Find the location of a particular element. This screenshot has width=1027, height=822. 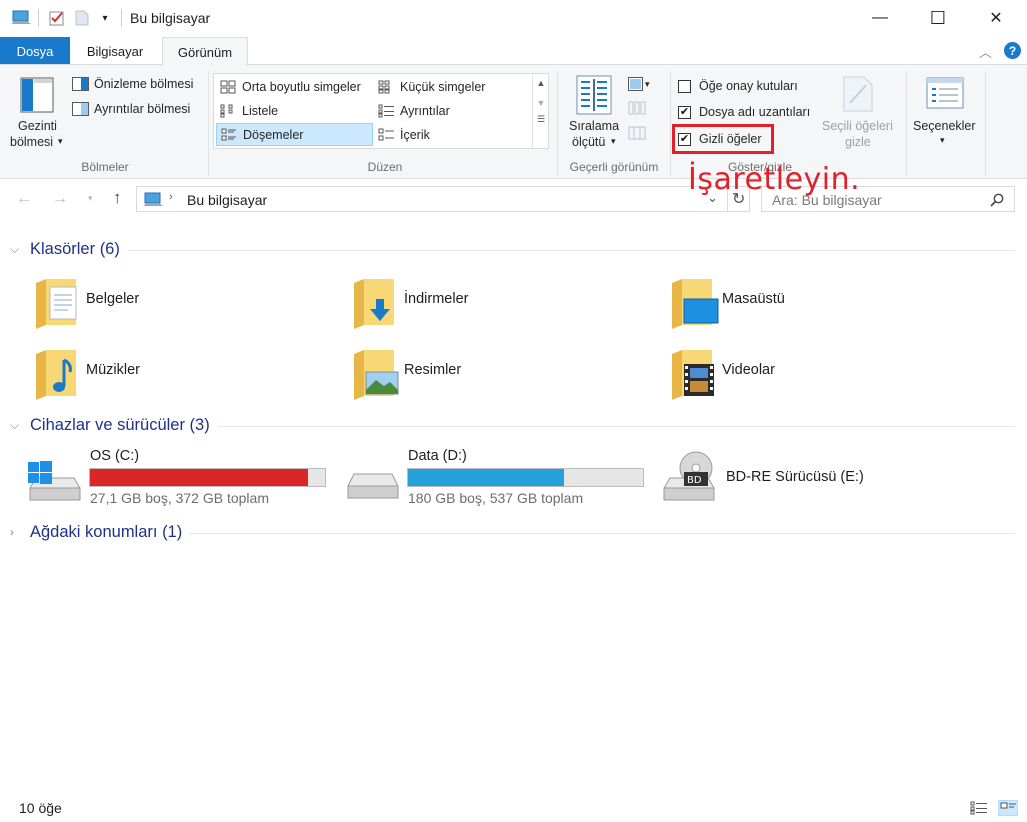

documents-folder-icon is located at coordinates (56, 304).